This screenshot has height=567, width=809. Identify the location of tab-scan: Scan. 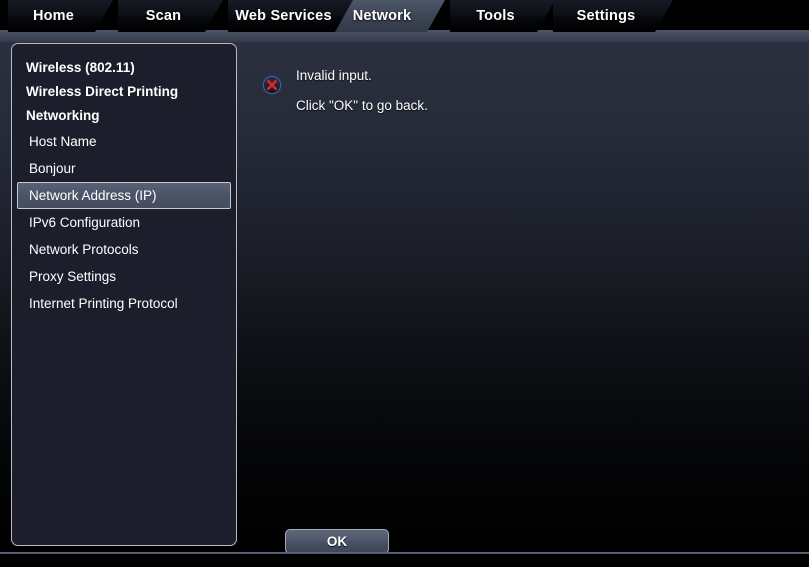
(170, 16).